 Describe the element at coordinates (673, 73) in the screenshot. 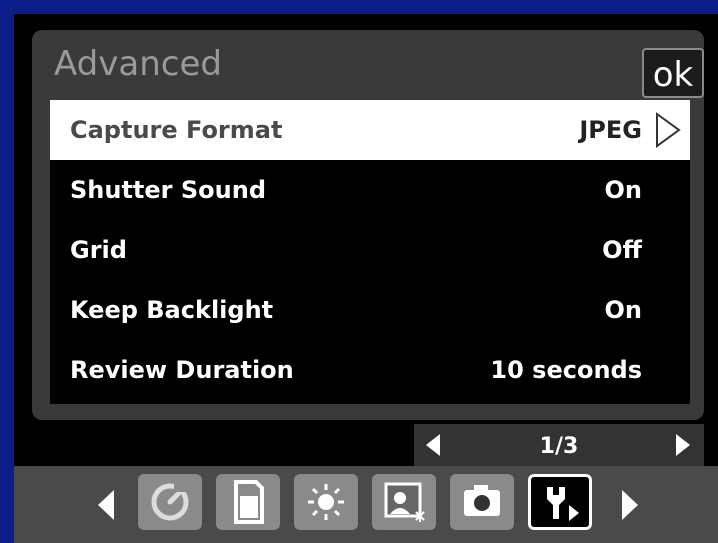

I see `ok-button: ok` at that location.